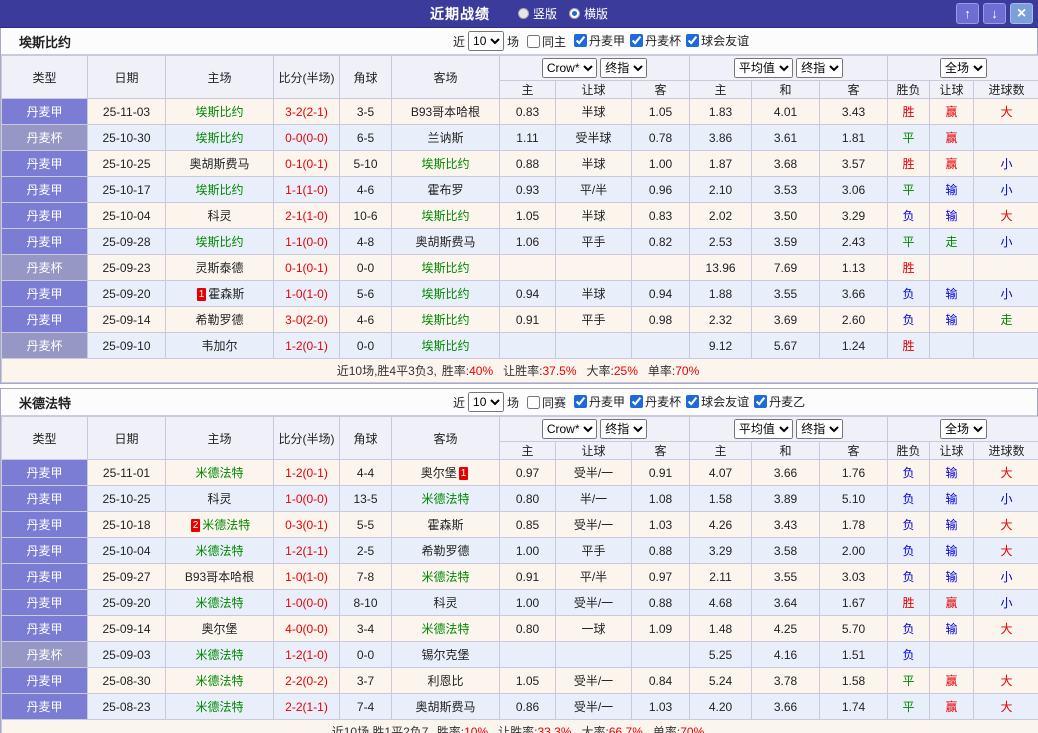 This screenshot has width=1038, height=733. What do you see at coordinates (527, 628) in the screenshot?
I see `odds-home-cell: 0.80` at bounding box center [527, 628].